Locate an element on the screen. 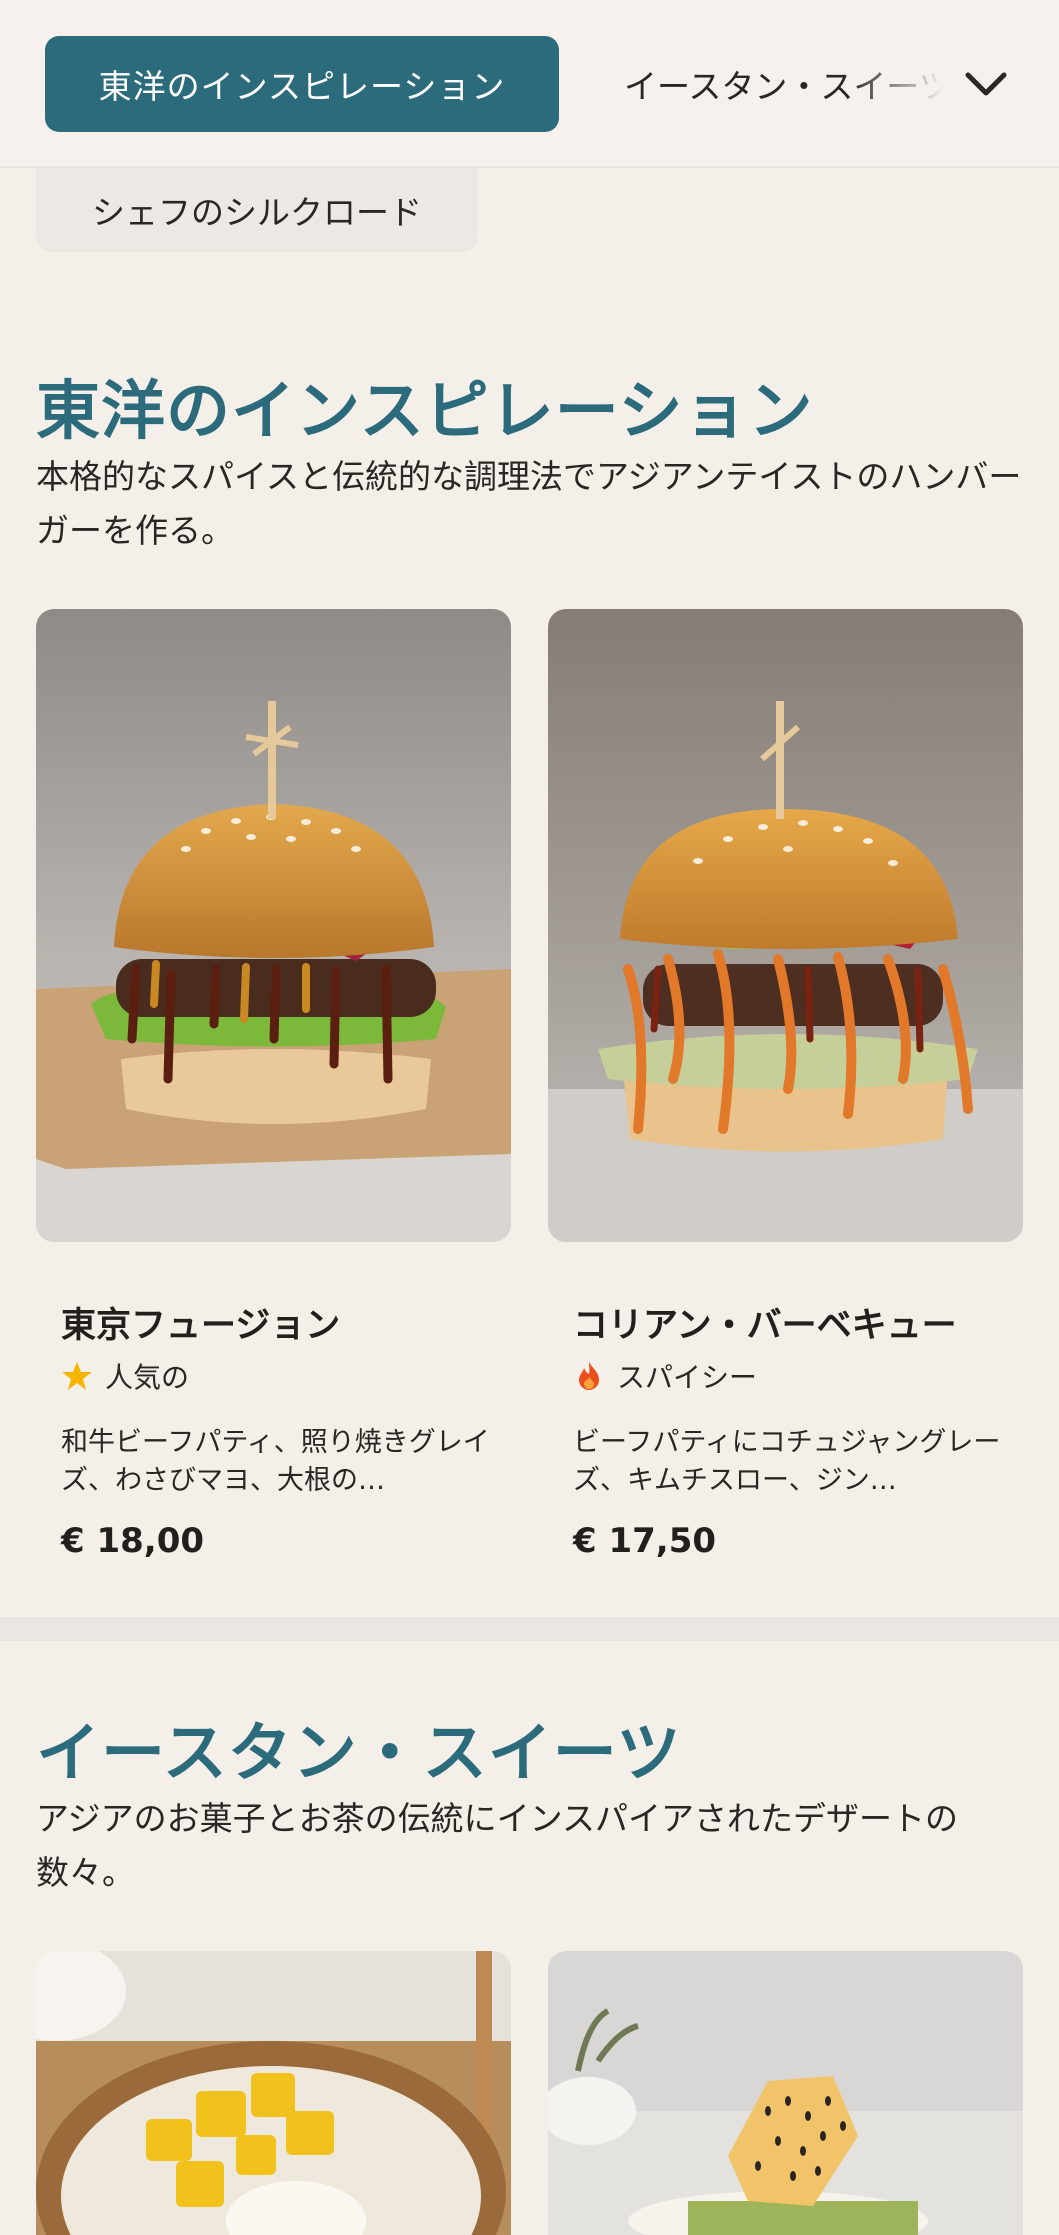 This screenshot has width=1059, height=2235. category-nav: 東洋のインスピレーション イースタン・スイーツ is located at coordinates (529, 84).